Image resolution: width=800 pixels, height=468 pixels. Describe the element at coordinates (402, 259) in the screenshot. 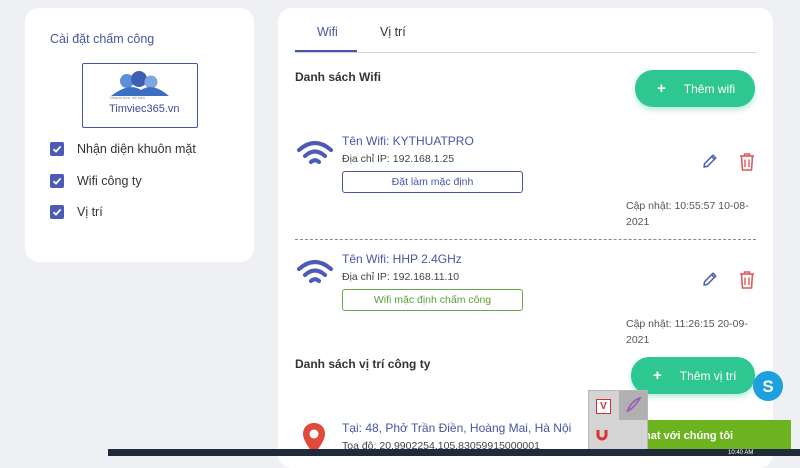

I see `wifi-name: Tên Wifi: HHP 2.4GHz` at that location.